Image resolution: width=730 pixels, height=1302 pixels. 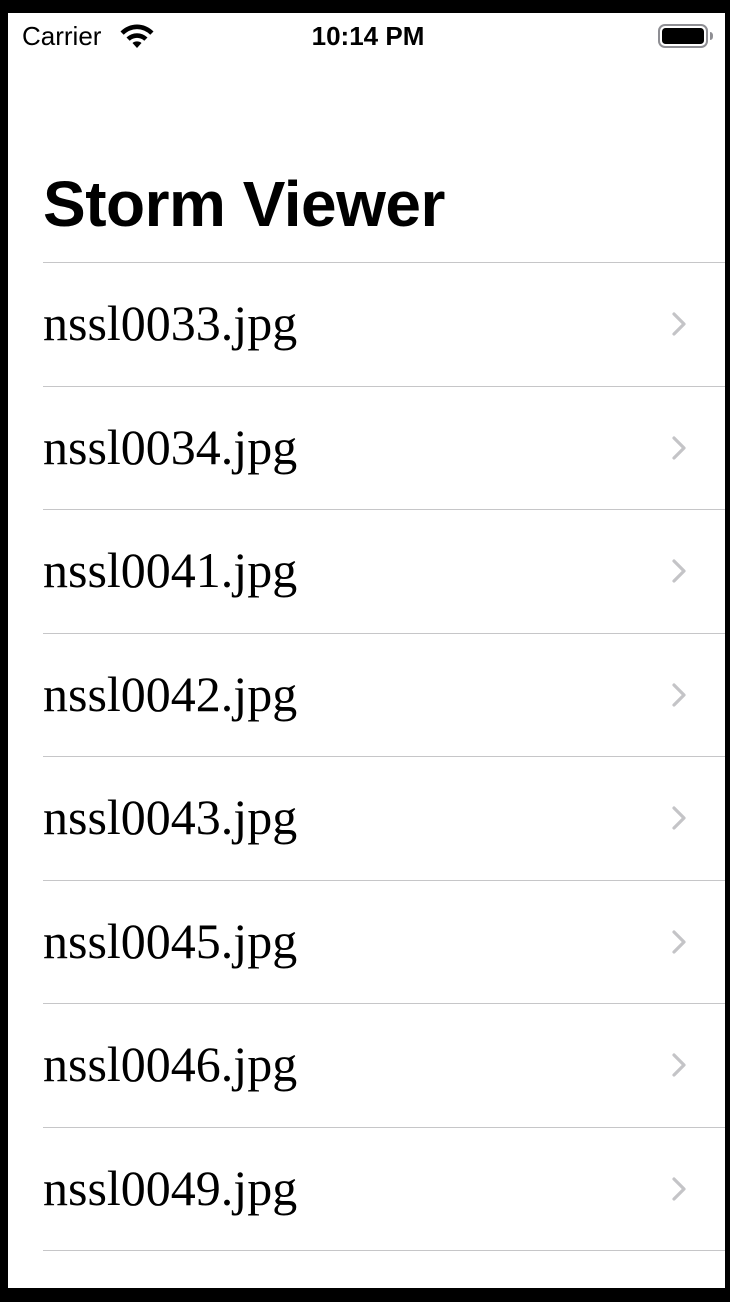 What do you see at coordinates (384, 695) in the screenshot?
I see `list-item: nssl0042.jpg` at bounding box center [384, 695].